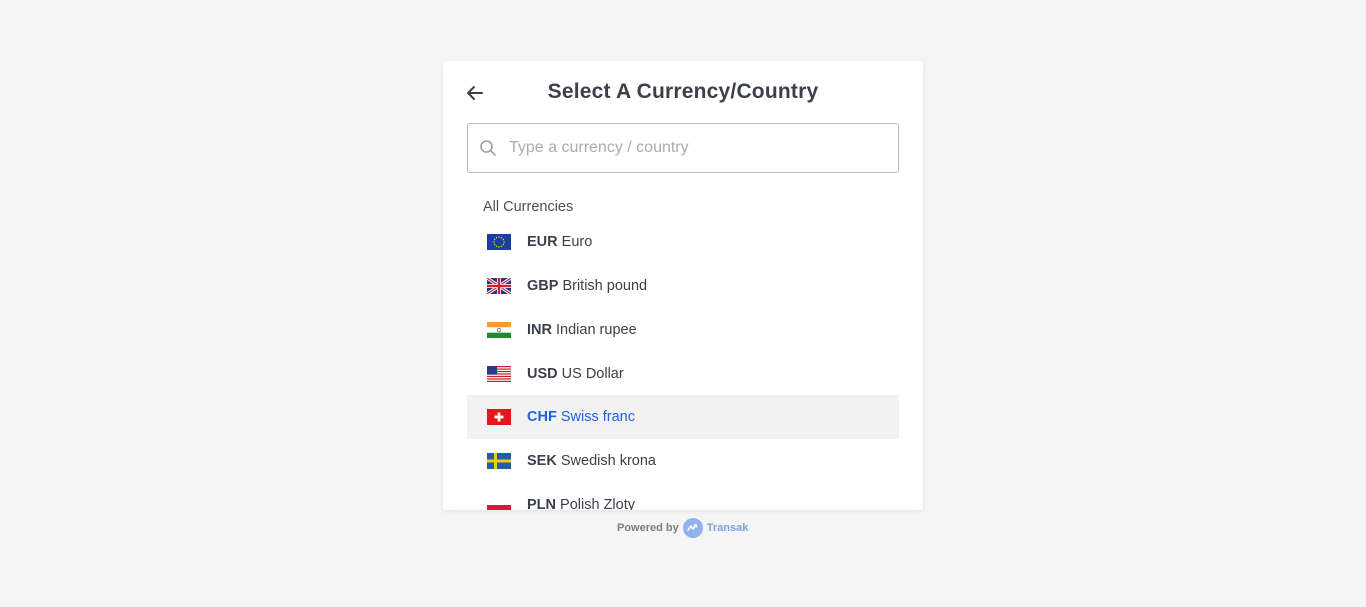 Image resolution: width=1366 pixels, height=607 pixels. I want to click on currency-code: PLN, so click(541, 503).